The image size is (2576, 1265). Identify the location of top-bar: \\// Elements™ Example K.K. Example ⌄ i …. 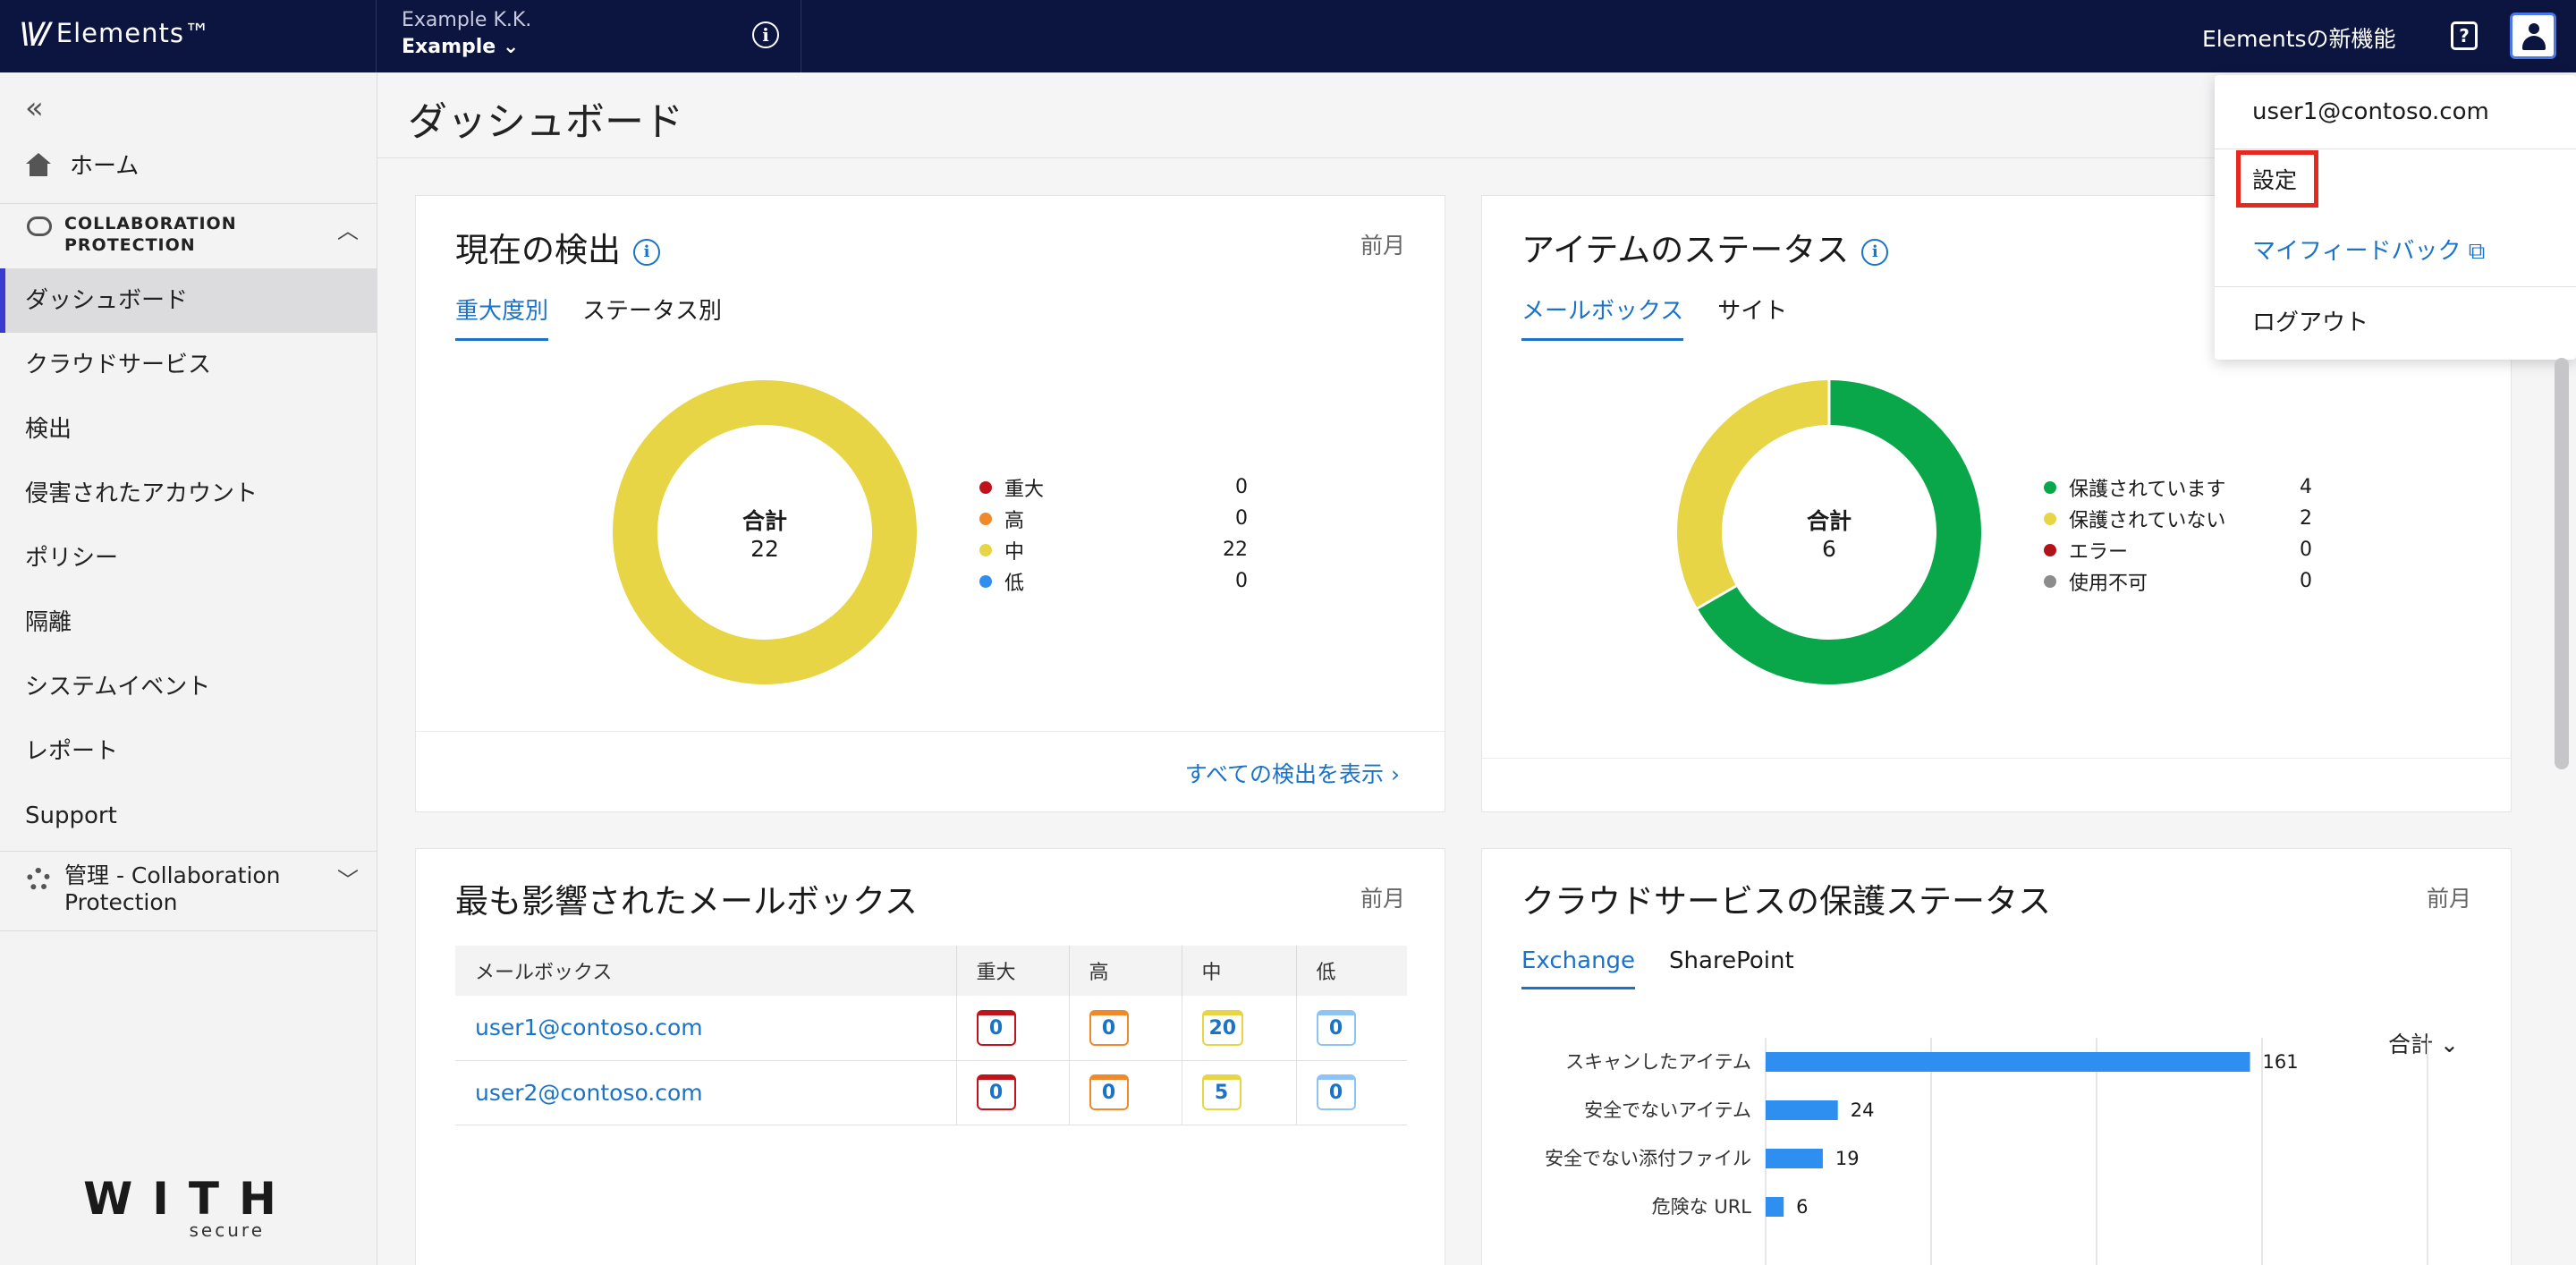
(1288, 36).